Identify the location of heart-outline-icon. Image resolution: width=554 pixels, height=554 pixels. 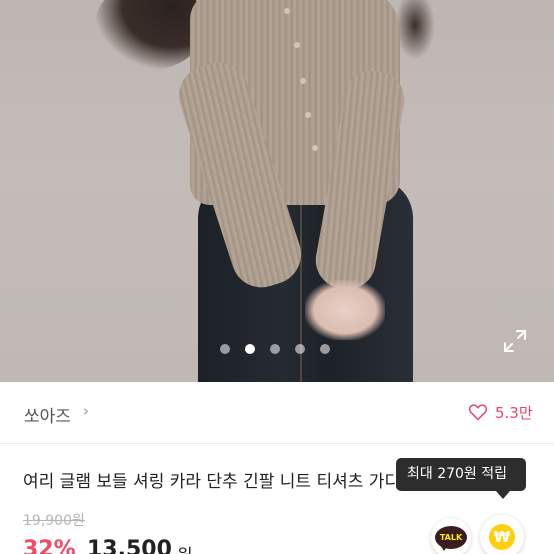
(478, 412).